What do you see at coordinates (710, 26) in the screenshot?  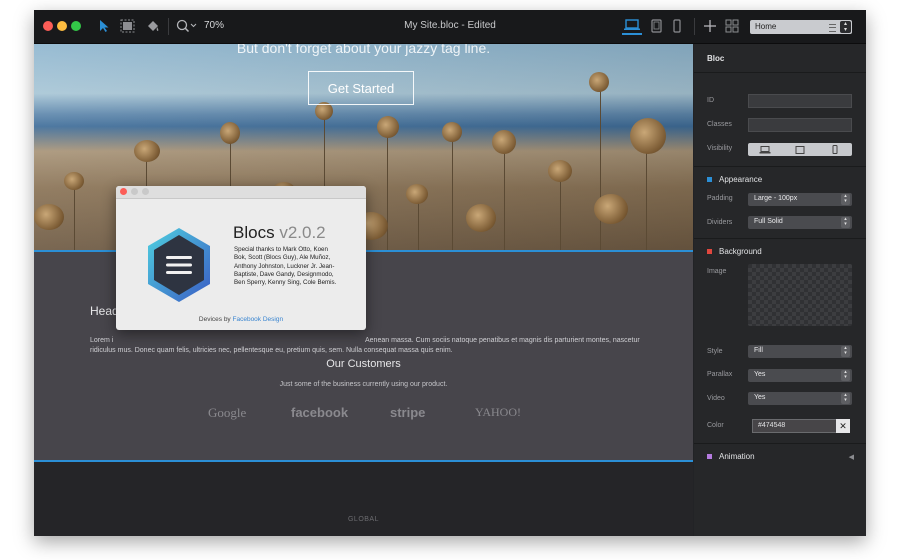 I see `add-bloc-icon` at bounding box center [710, 26].